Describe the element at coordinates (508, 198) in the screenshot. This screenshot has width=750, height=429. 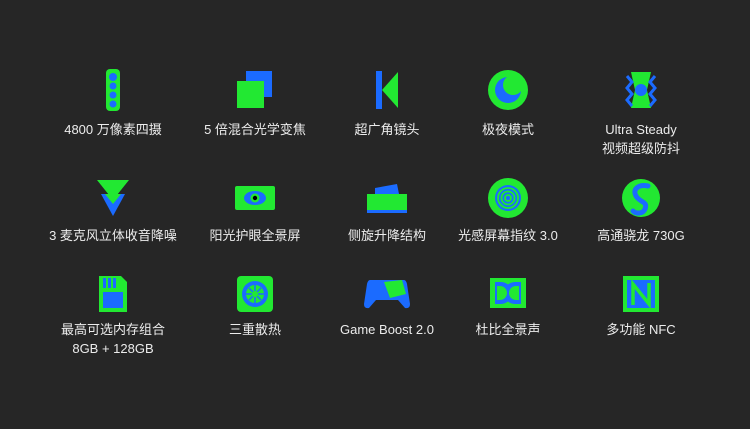
I see `fingerprint-icon` at that location.